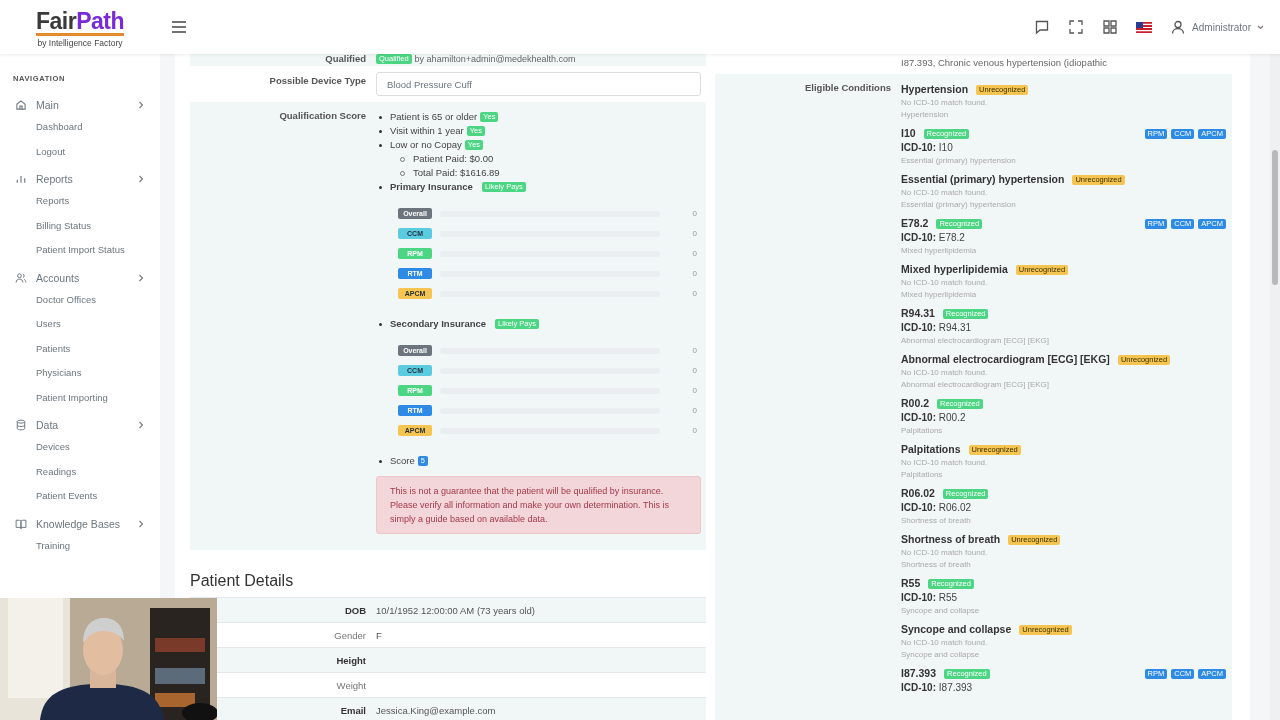 Image resolution: width=1280 pixels, height=720 pixels. Describe the element at coordinates (80, 249) in the screenshot. I see `nav-item: Patient Import Status` at that location.